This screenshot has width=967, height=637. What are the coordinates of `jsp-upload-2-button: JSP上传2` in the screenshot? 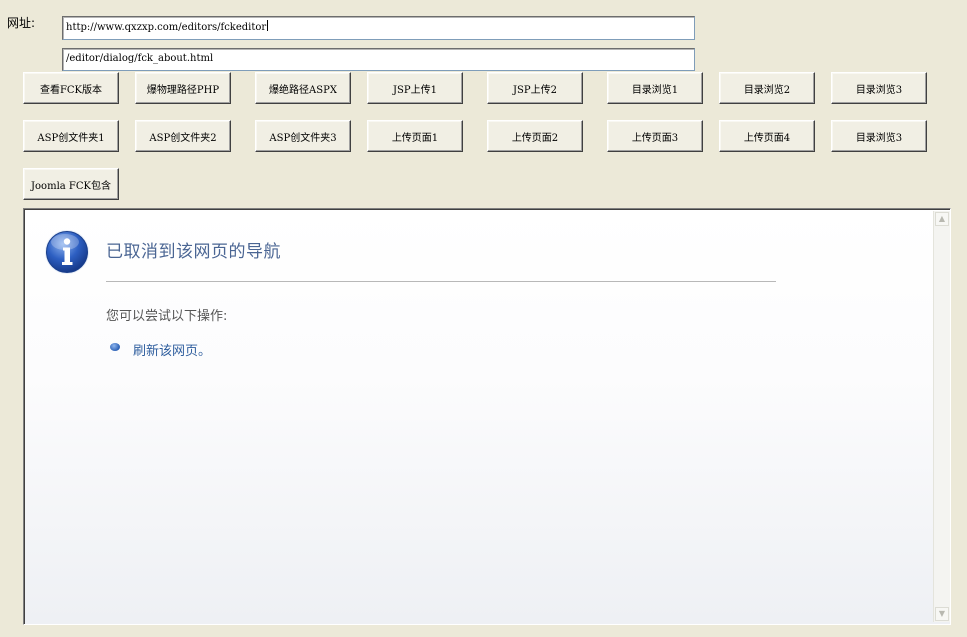 It's located at (535, 88).